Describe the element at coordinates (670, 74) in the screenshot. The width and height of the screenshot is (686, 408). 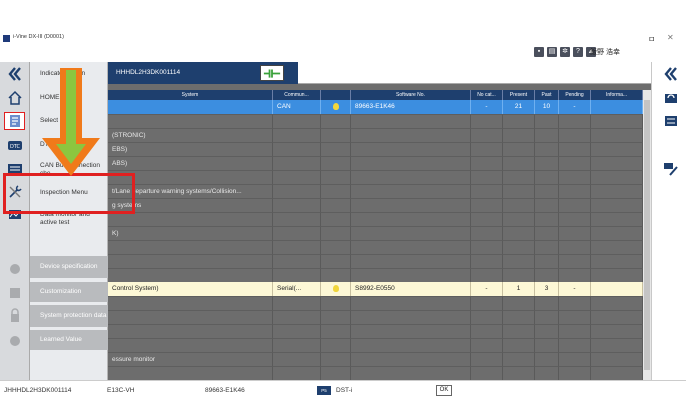
I see `expand-right-icon` at that location.